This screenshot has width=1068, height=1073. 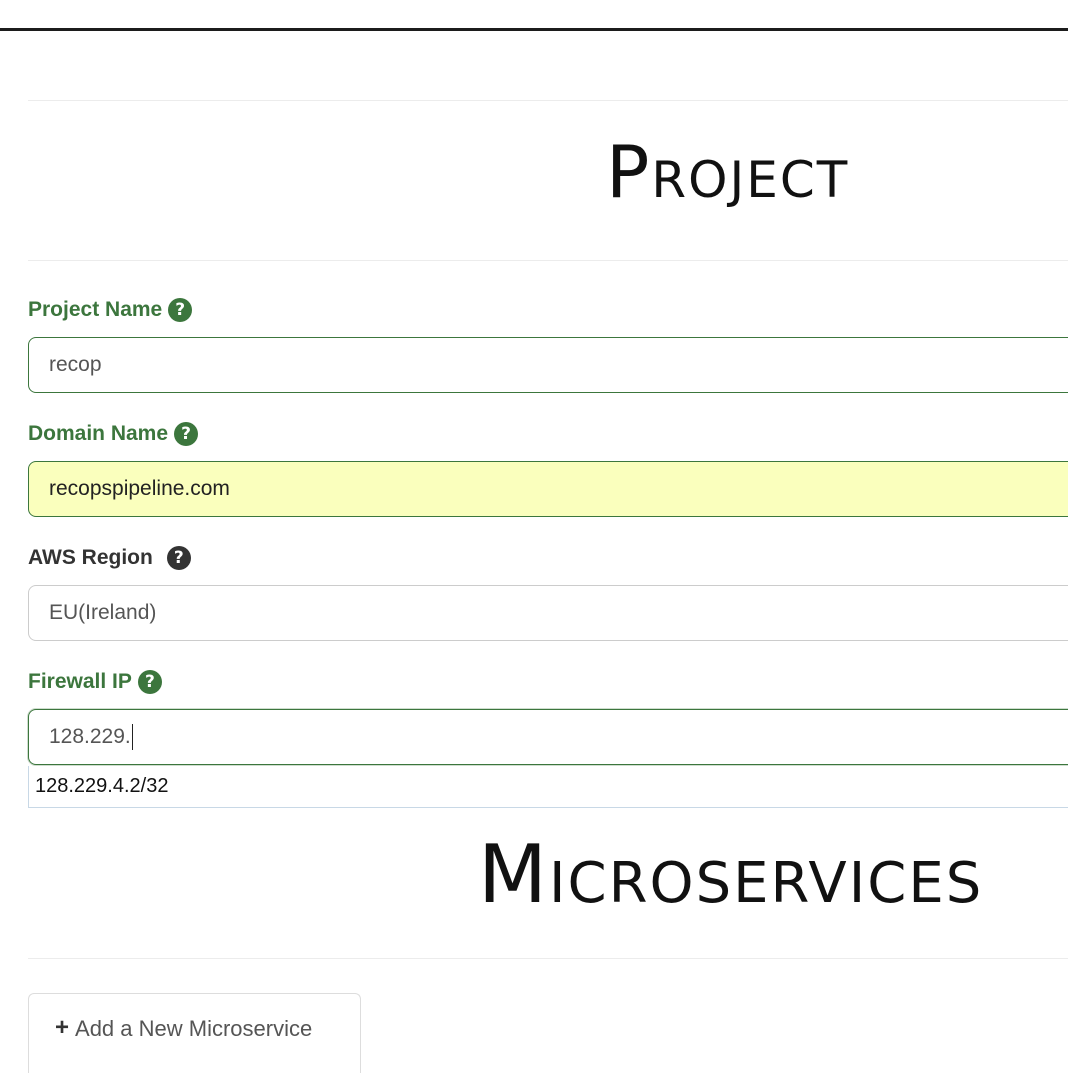 What do you see at coordinates (90, 736) in the screenshot?
I see `firewall-ip-value: 128.229.` at bounding box center [90, 736].